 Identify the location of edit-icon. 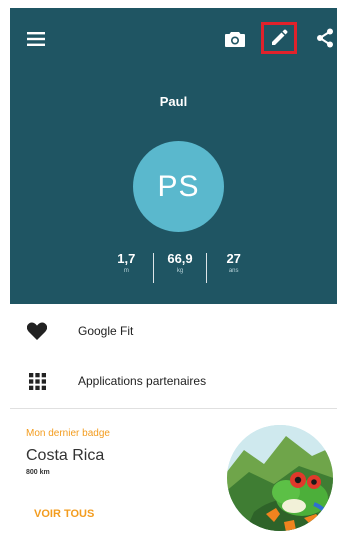
(280, 37).